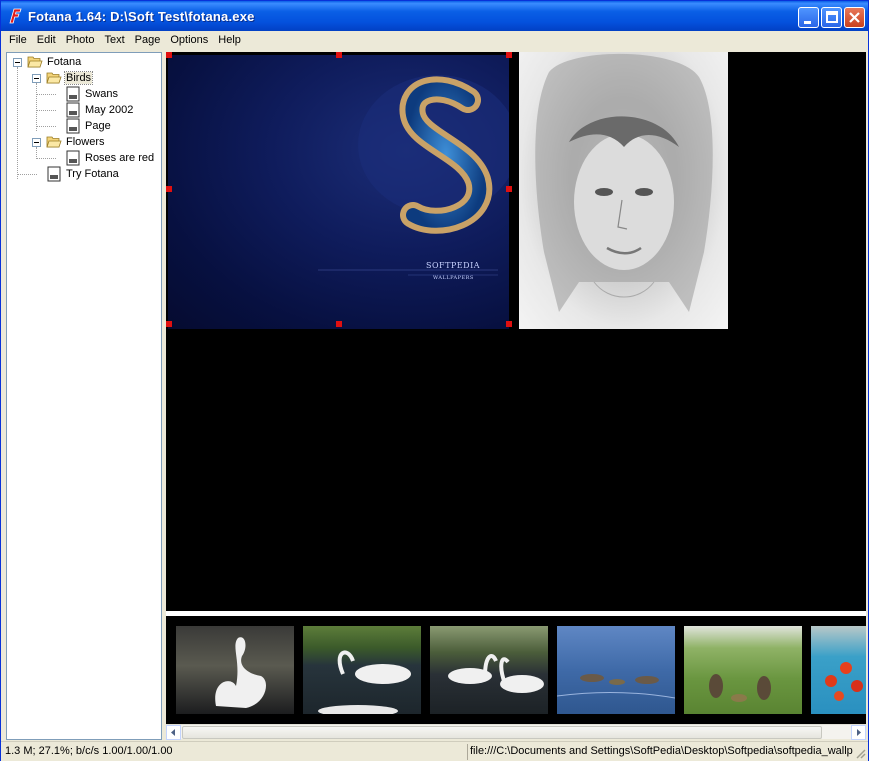 This screenshot has width=869, height=761. I want to click on tree-node-try-fotana: Try Fotana, so click(83, 174).